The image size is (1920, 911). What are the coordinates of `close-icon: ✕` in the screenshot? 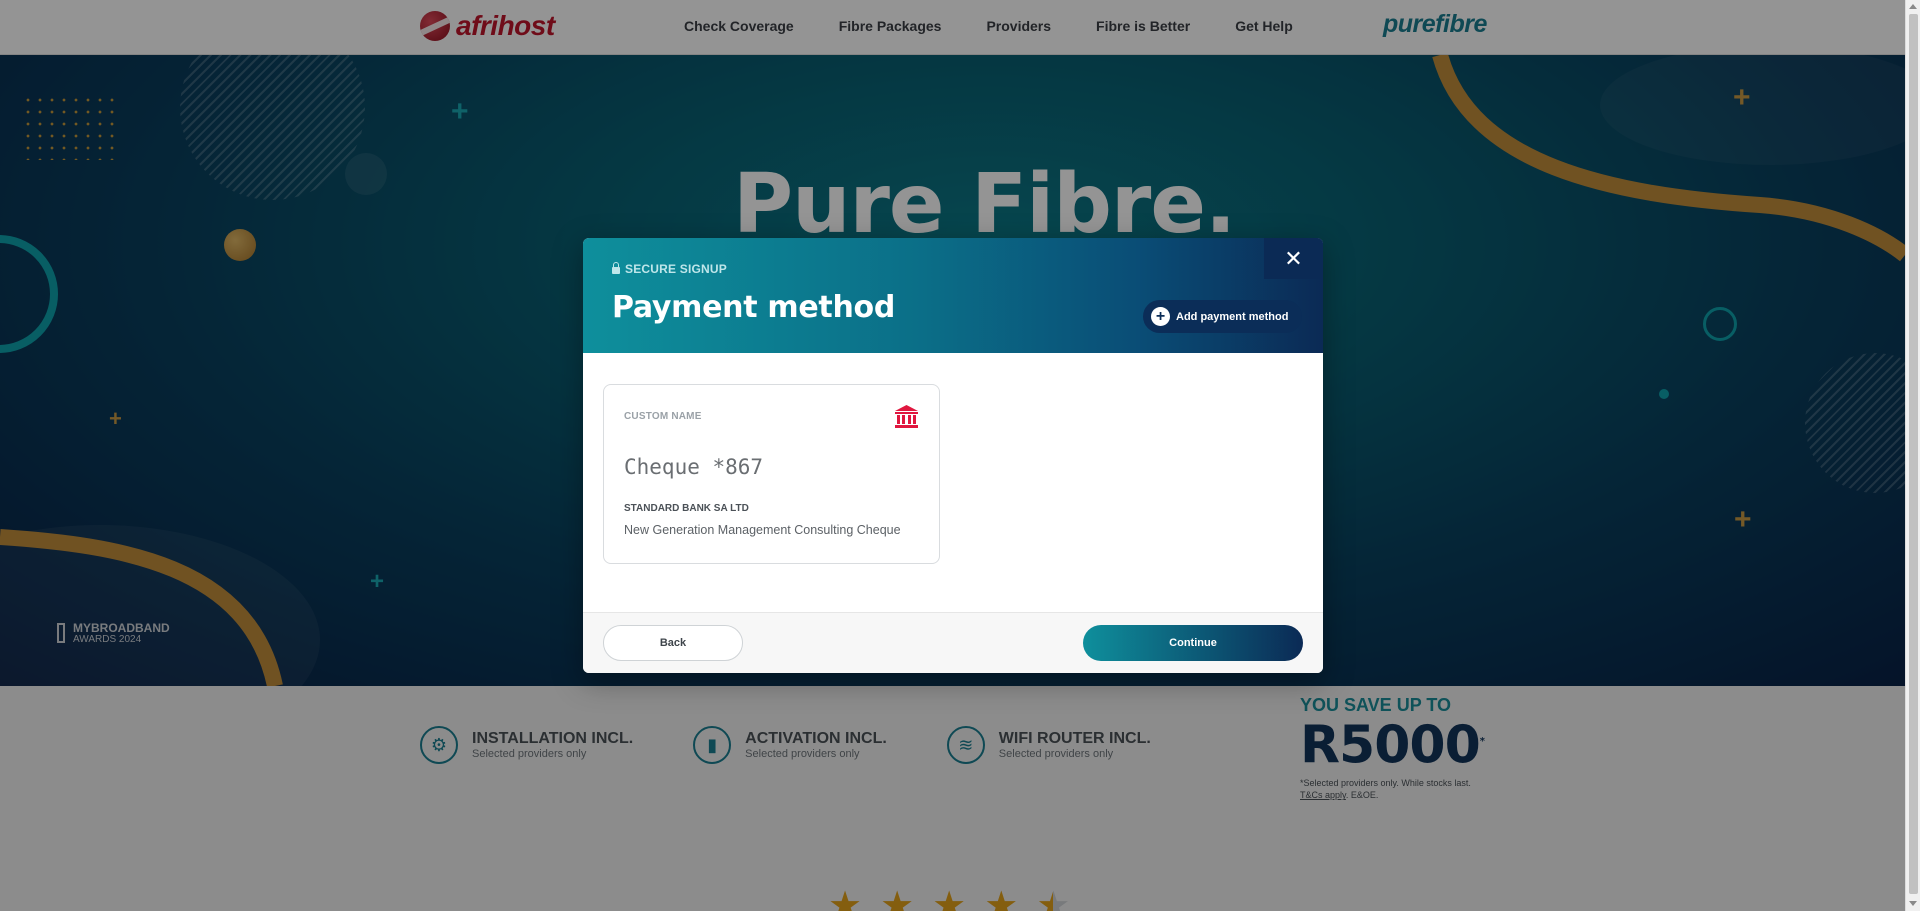 It's located at (1293, 258).